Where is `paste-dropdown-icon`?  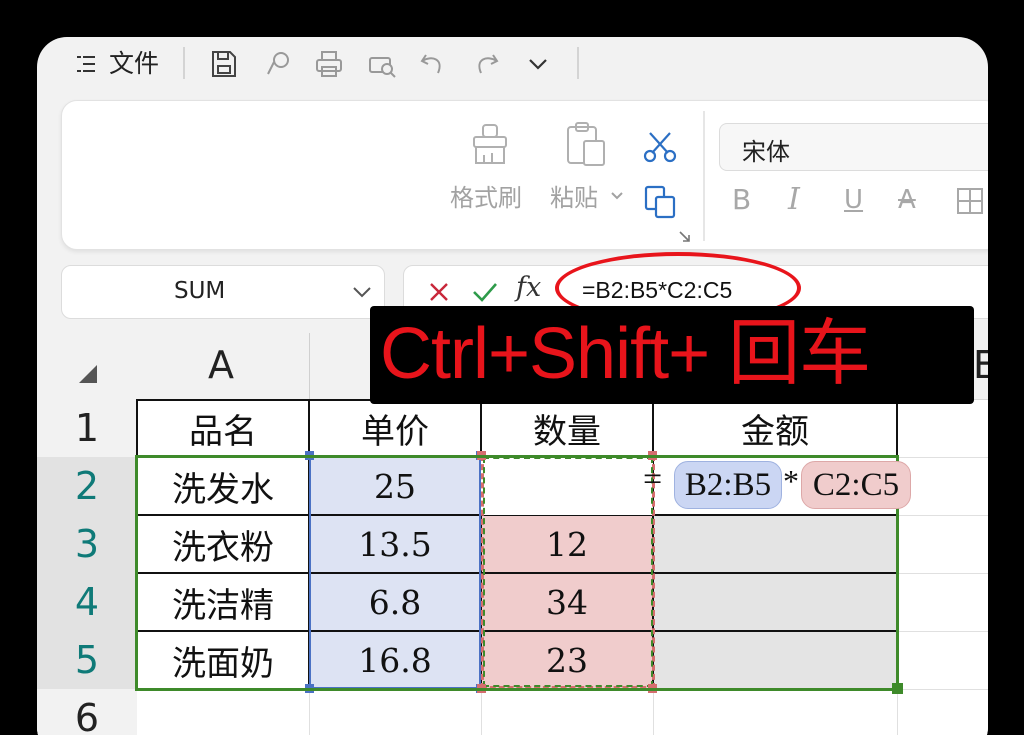 paste-dropdown-icon is located at coordinates (617, 196).